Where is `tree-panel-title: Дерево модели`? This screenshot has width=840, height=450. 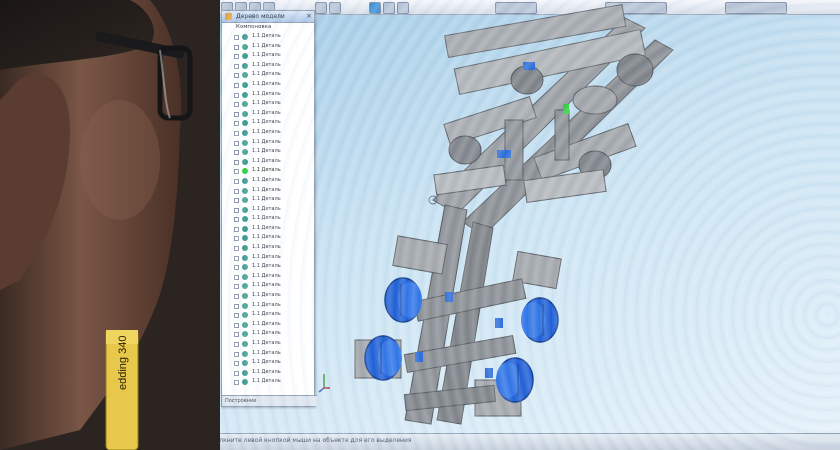
tree-panel-title: Дерево модели is located at coordinates (260, 16).